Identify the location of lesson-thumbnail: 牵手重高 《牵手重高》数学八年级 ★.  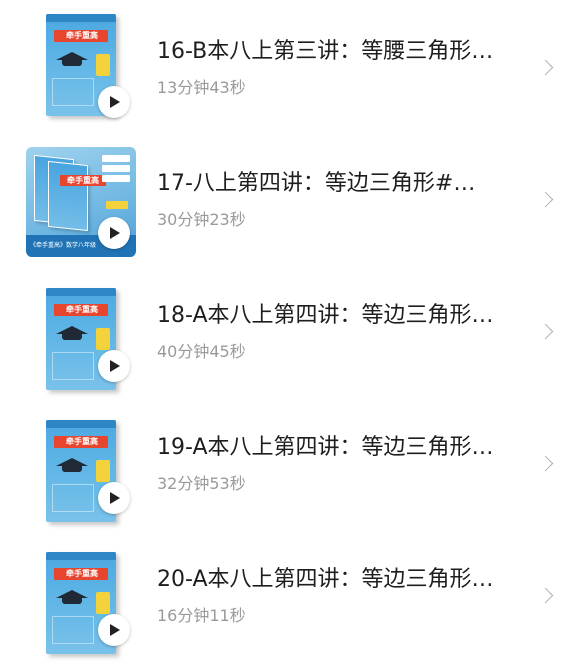
(81, 202).